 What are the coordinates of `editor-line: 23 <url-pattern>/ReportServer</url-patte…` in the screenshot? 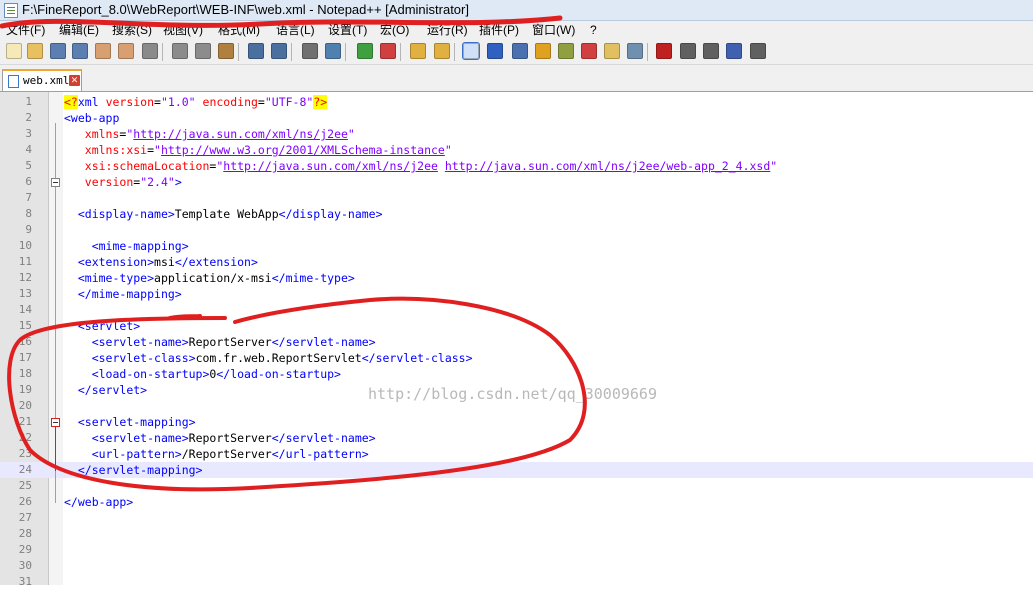 It's located at (516, 454).